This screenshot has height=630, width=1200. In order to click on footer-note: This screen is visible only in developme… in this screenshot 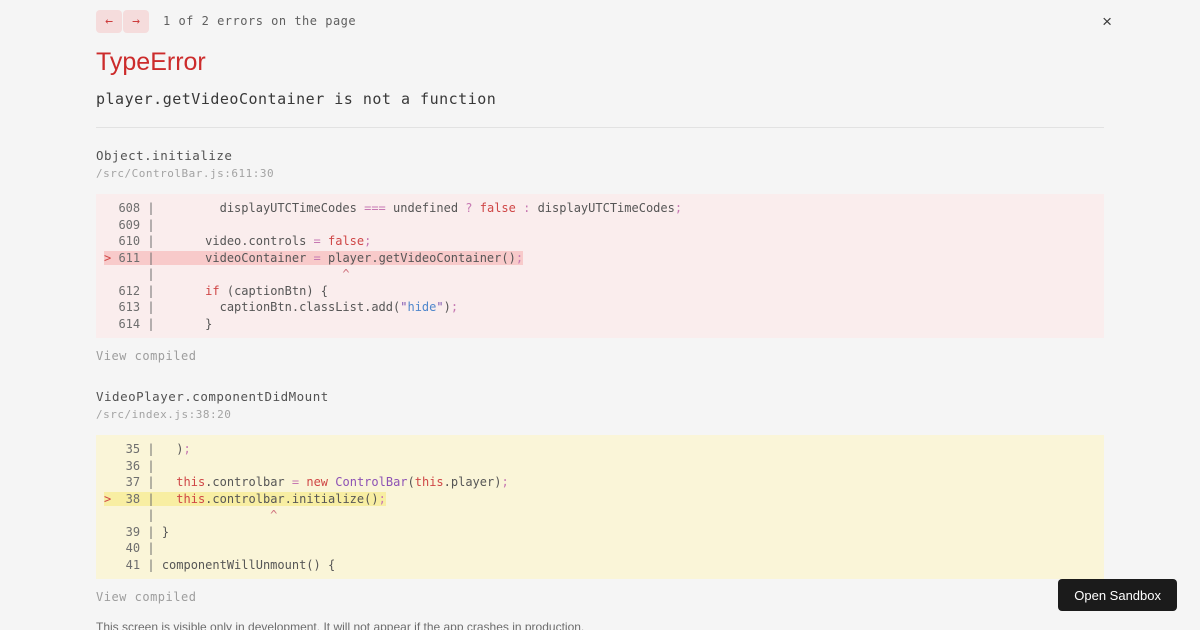, I will do `click(340, 625)`.